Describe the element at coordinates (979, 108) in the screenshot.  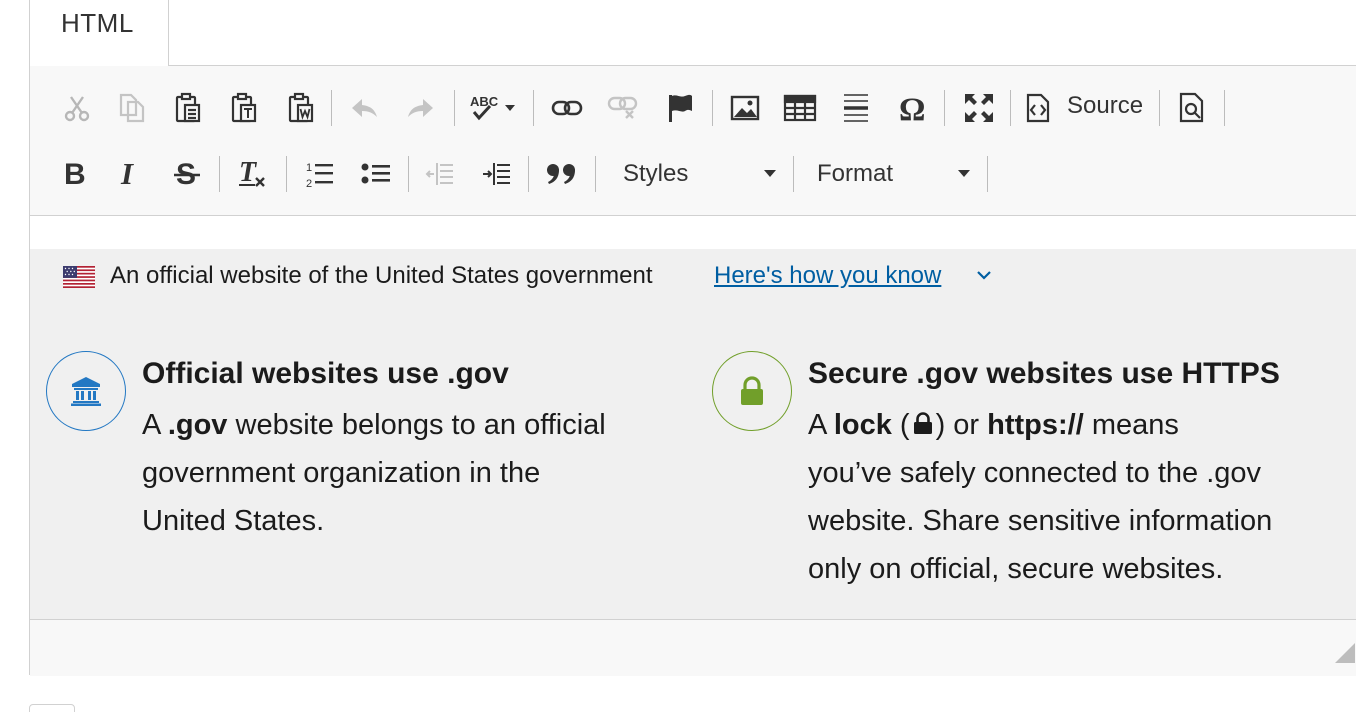
I see `maximize-icon` at that location.